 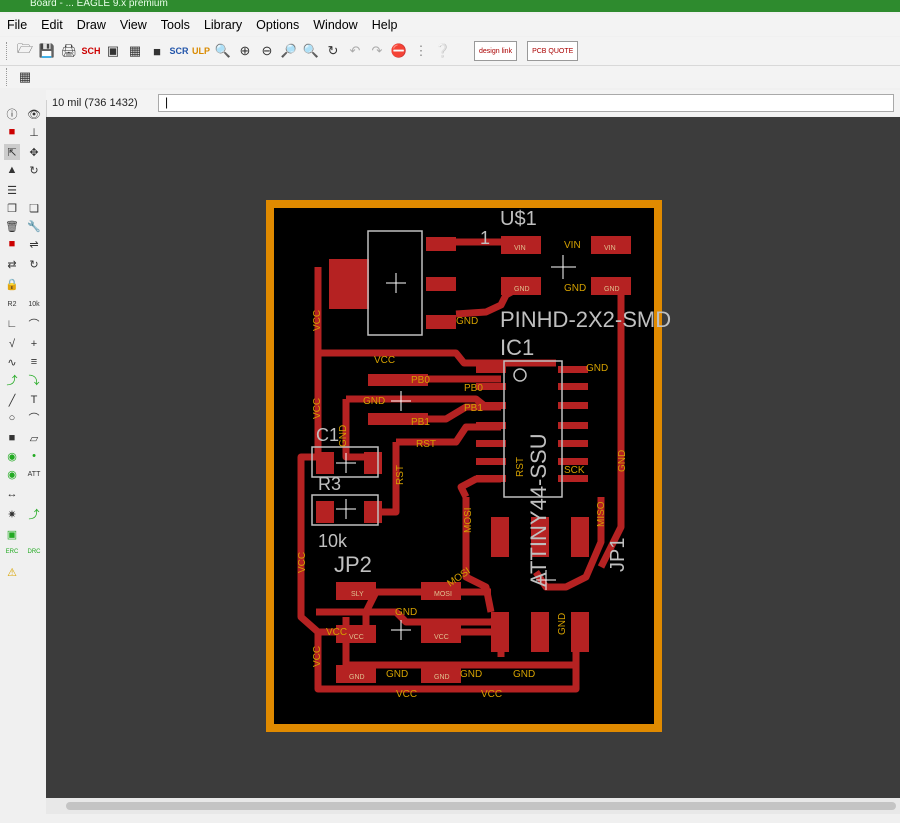 I want to click on circle-icon: ○, so click(x=12, y=418).